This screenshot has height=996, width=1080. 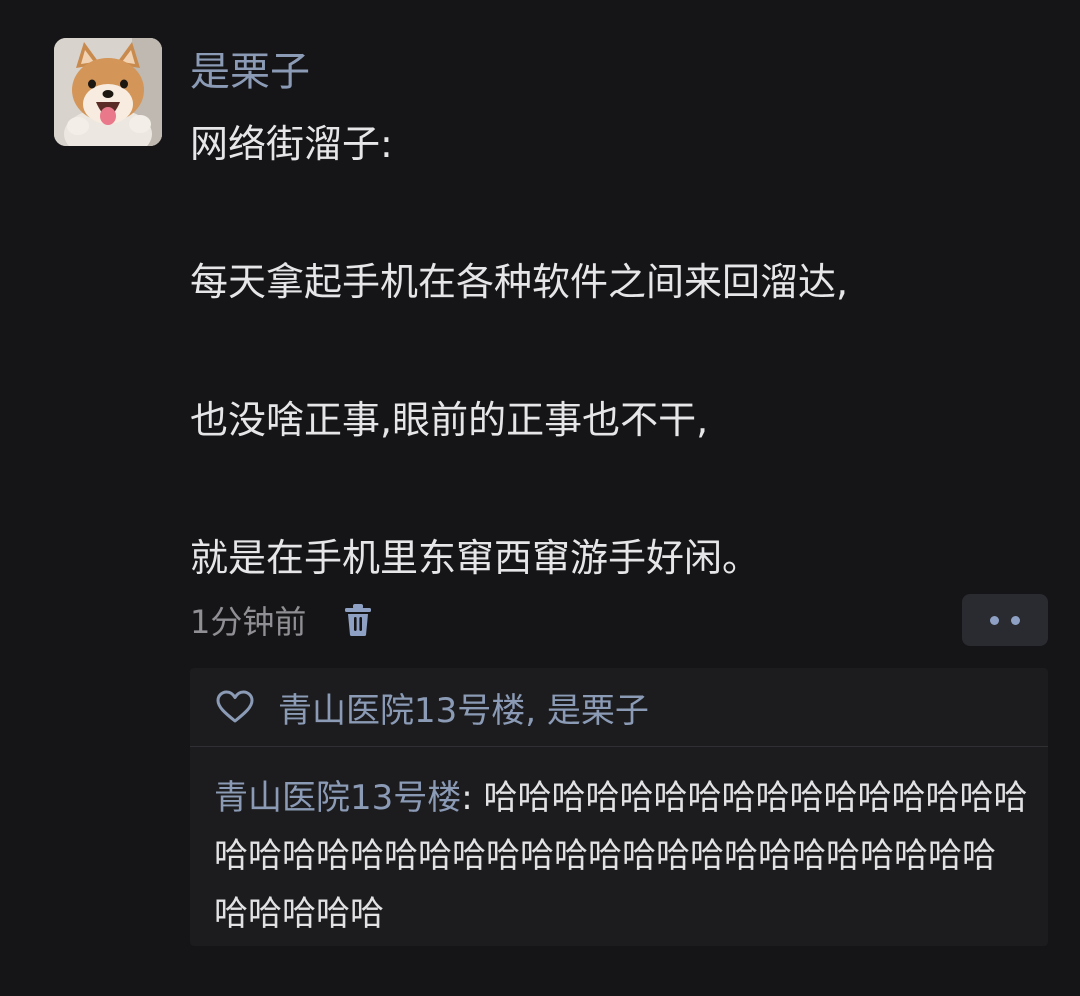 What do you see at coordinates (449, 420) in the screenshot?
I see `post-line: 也没啥正事,眼前的正事也不干,` at bounding box center [449, 420].